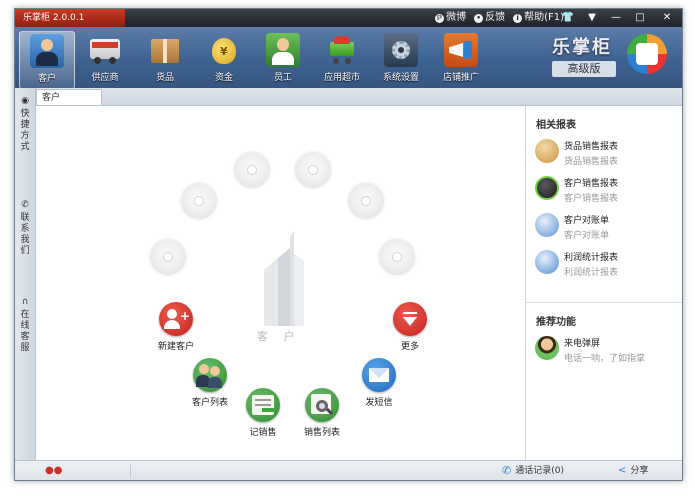 The image size is (695, 499). I want to click on truck-icon, so click(105, 50).